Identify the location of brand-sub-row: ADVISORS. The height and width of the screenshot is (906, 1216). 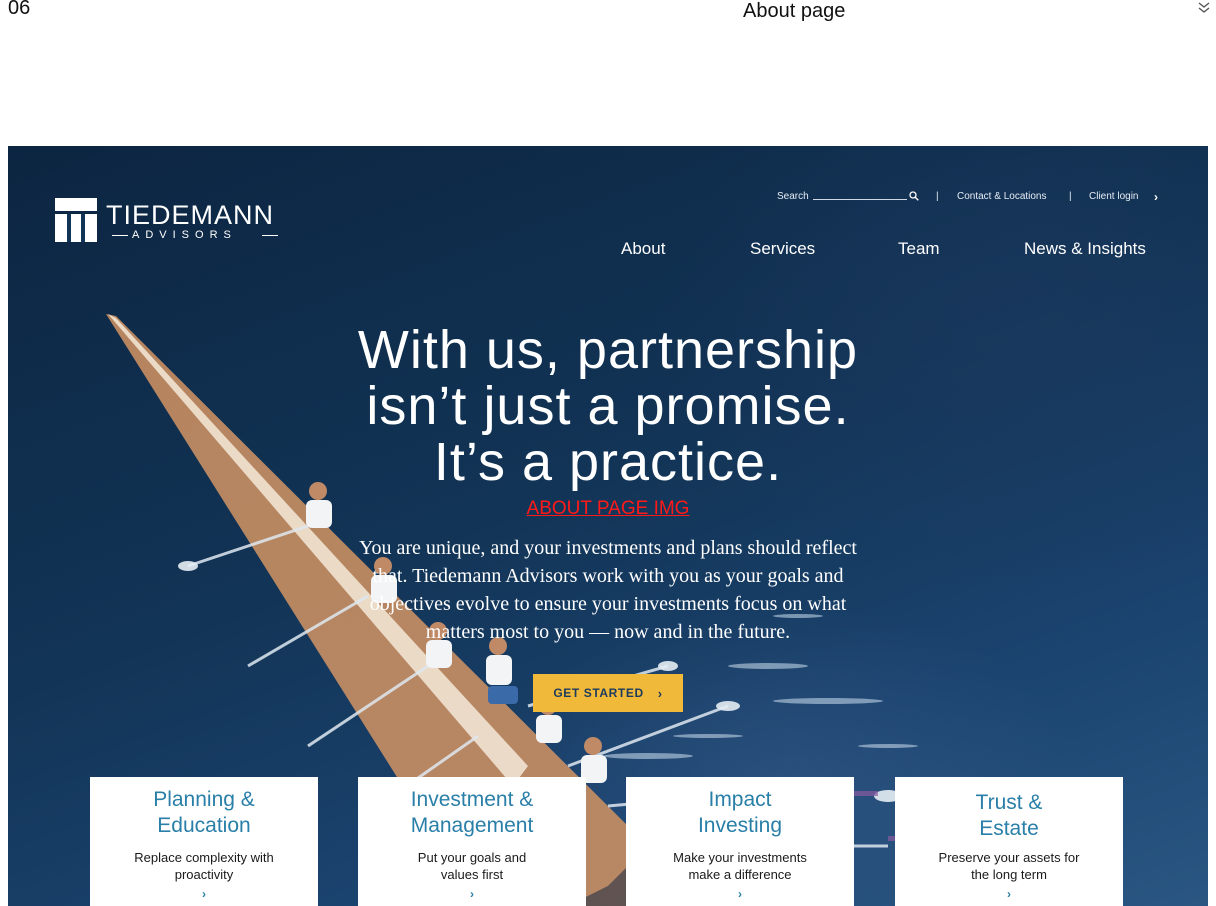
(196, 235).